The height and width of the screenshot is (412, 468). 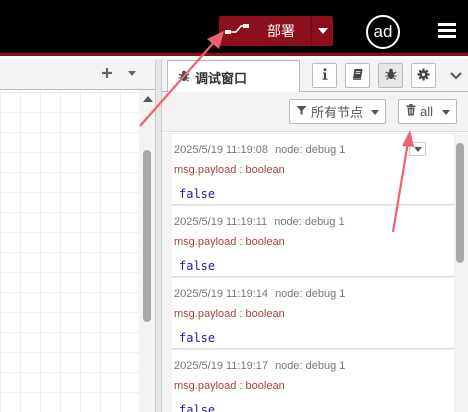 I want to click on trash-icon, so click(x=411, y=111).